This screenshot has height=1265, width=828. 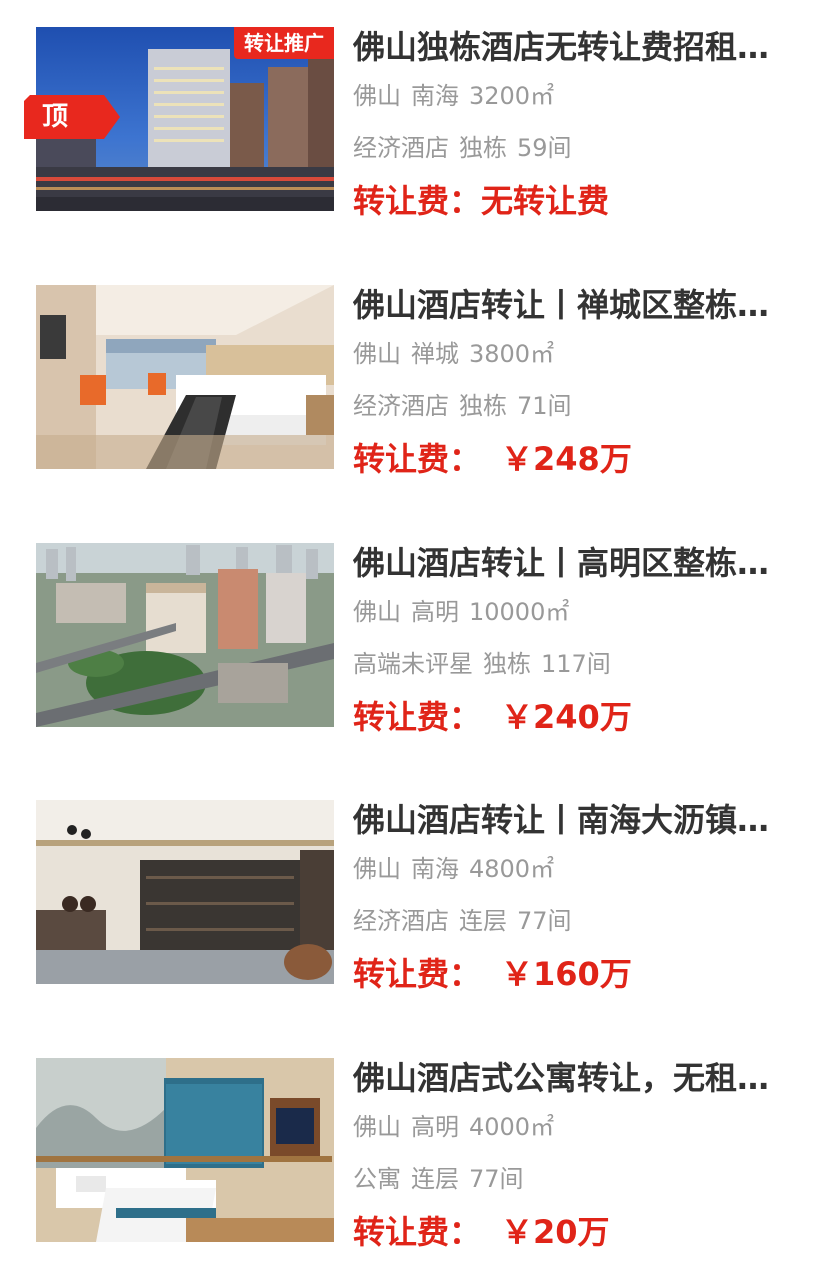 I want to click on listing-thumbnail-hotel-room, so click(x=185, y=377).